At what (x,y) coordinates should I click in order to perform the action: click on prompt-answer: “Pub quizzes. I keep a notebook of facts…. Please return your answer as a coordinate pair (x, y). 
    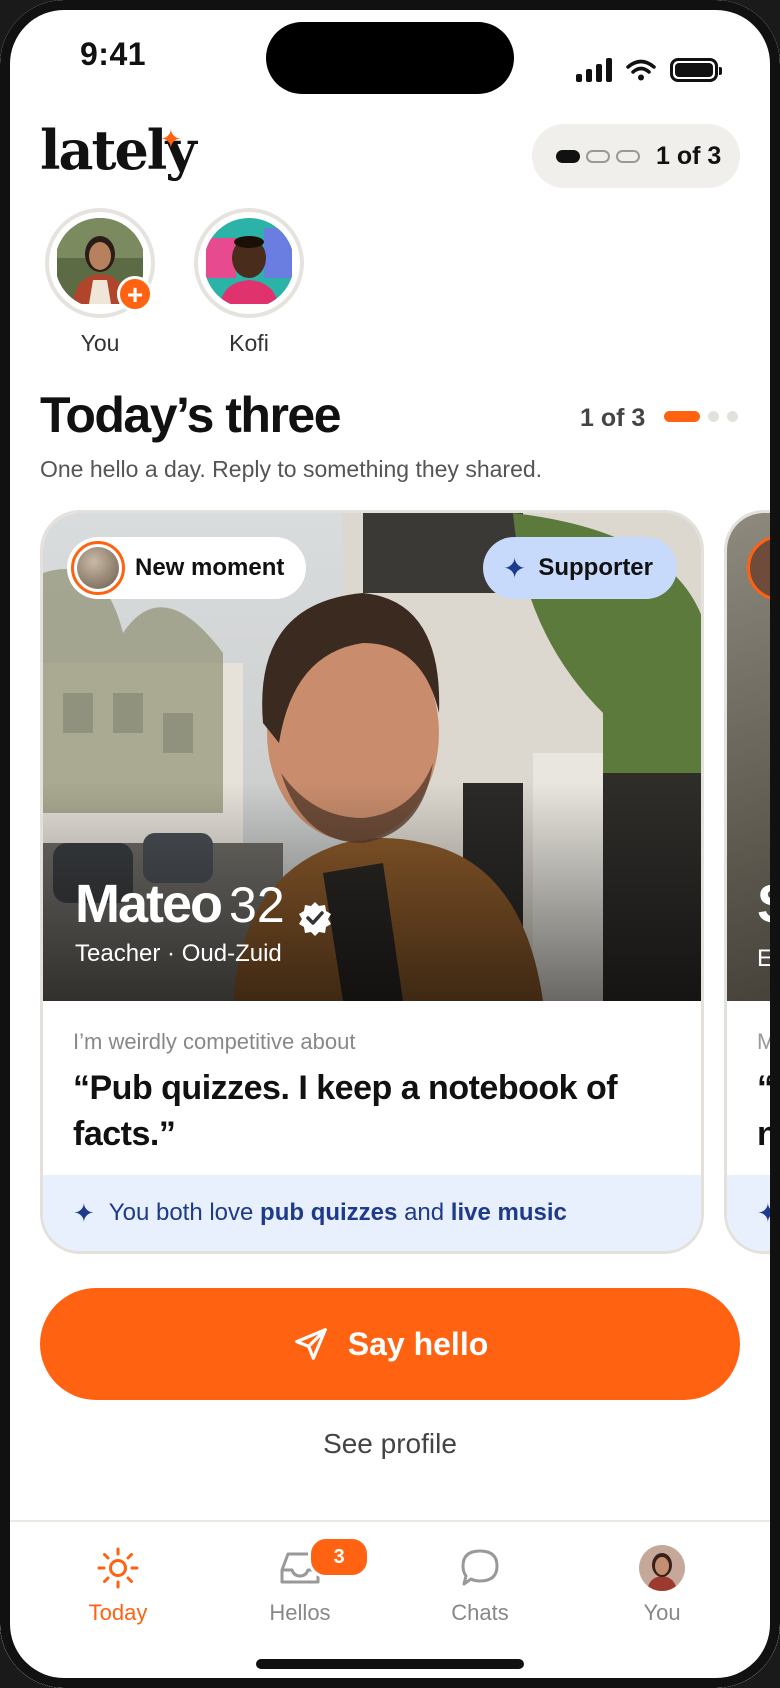
    Looking at the image, I should click on (373, 1111).